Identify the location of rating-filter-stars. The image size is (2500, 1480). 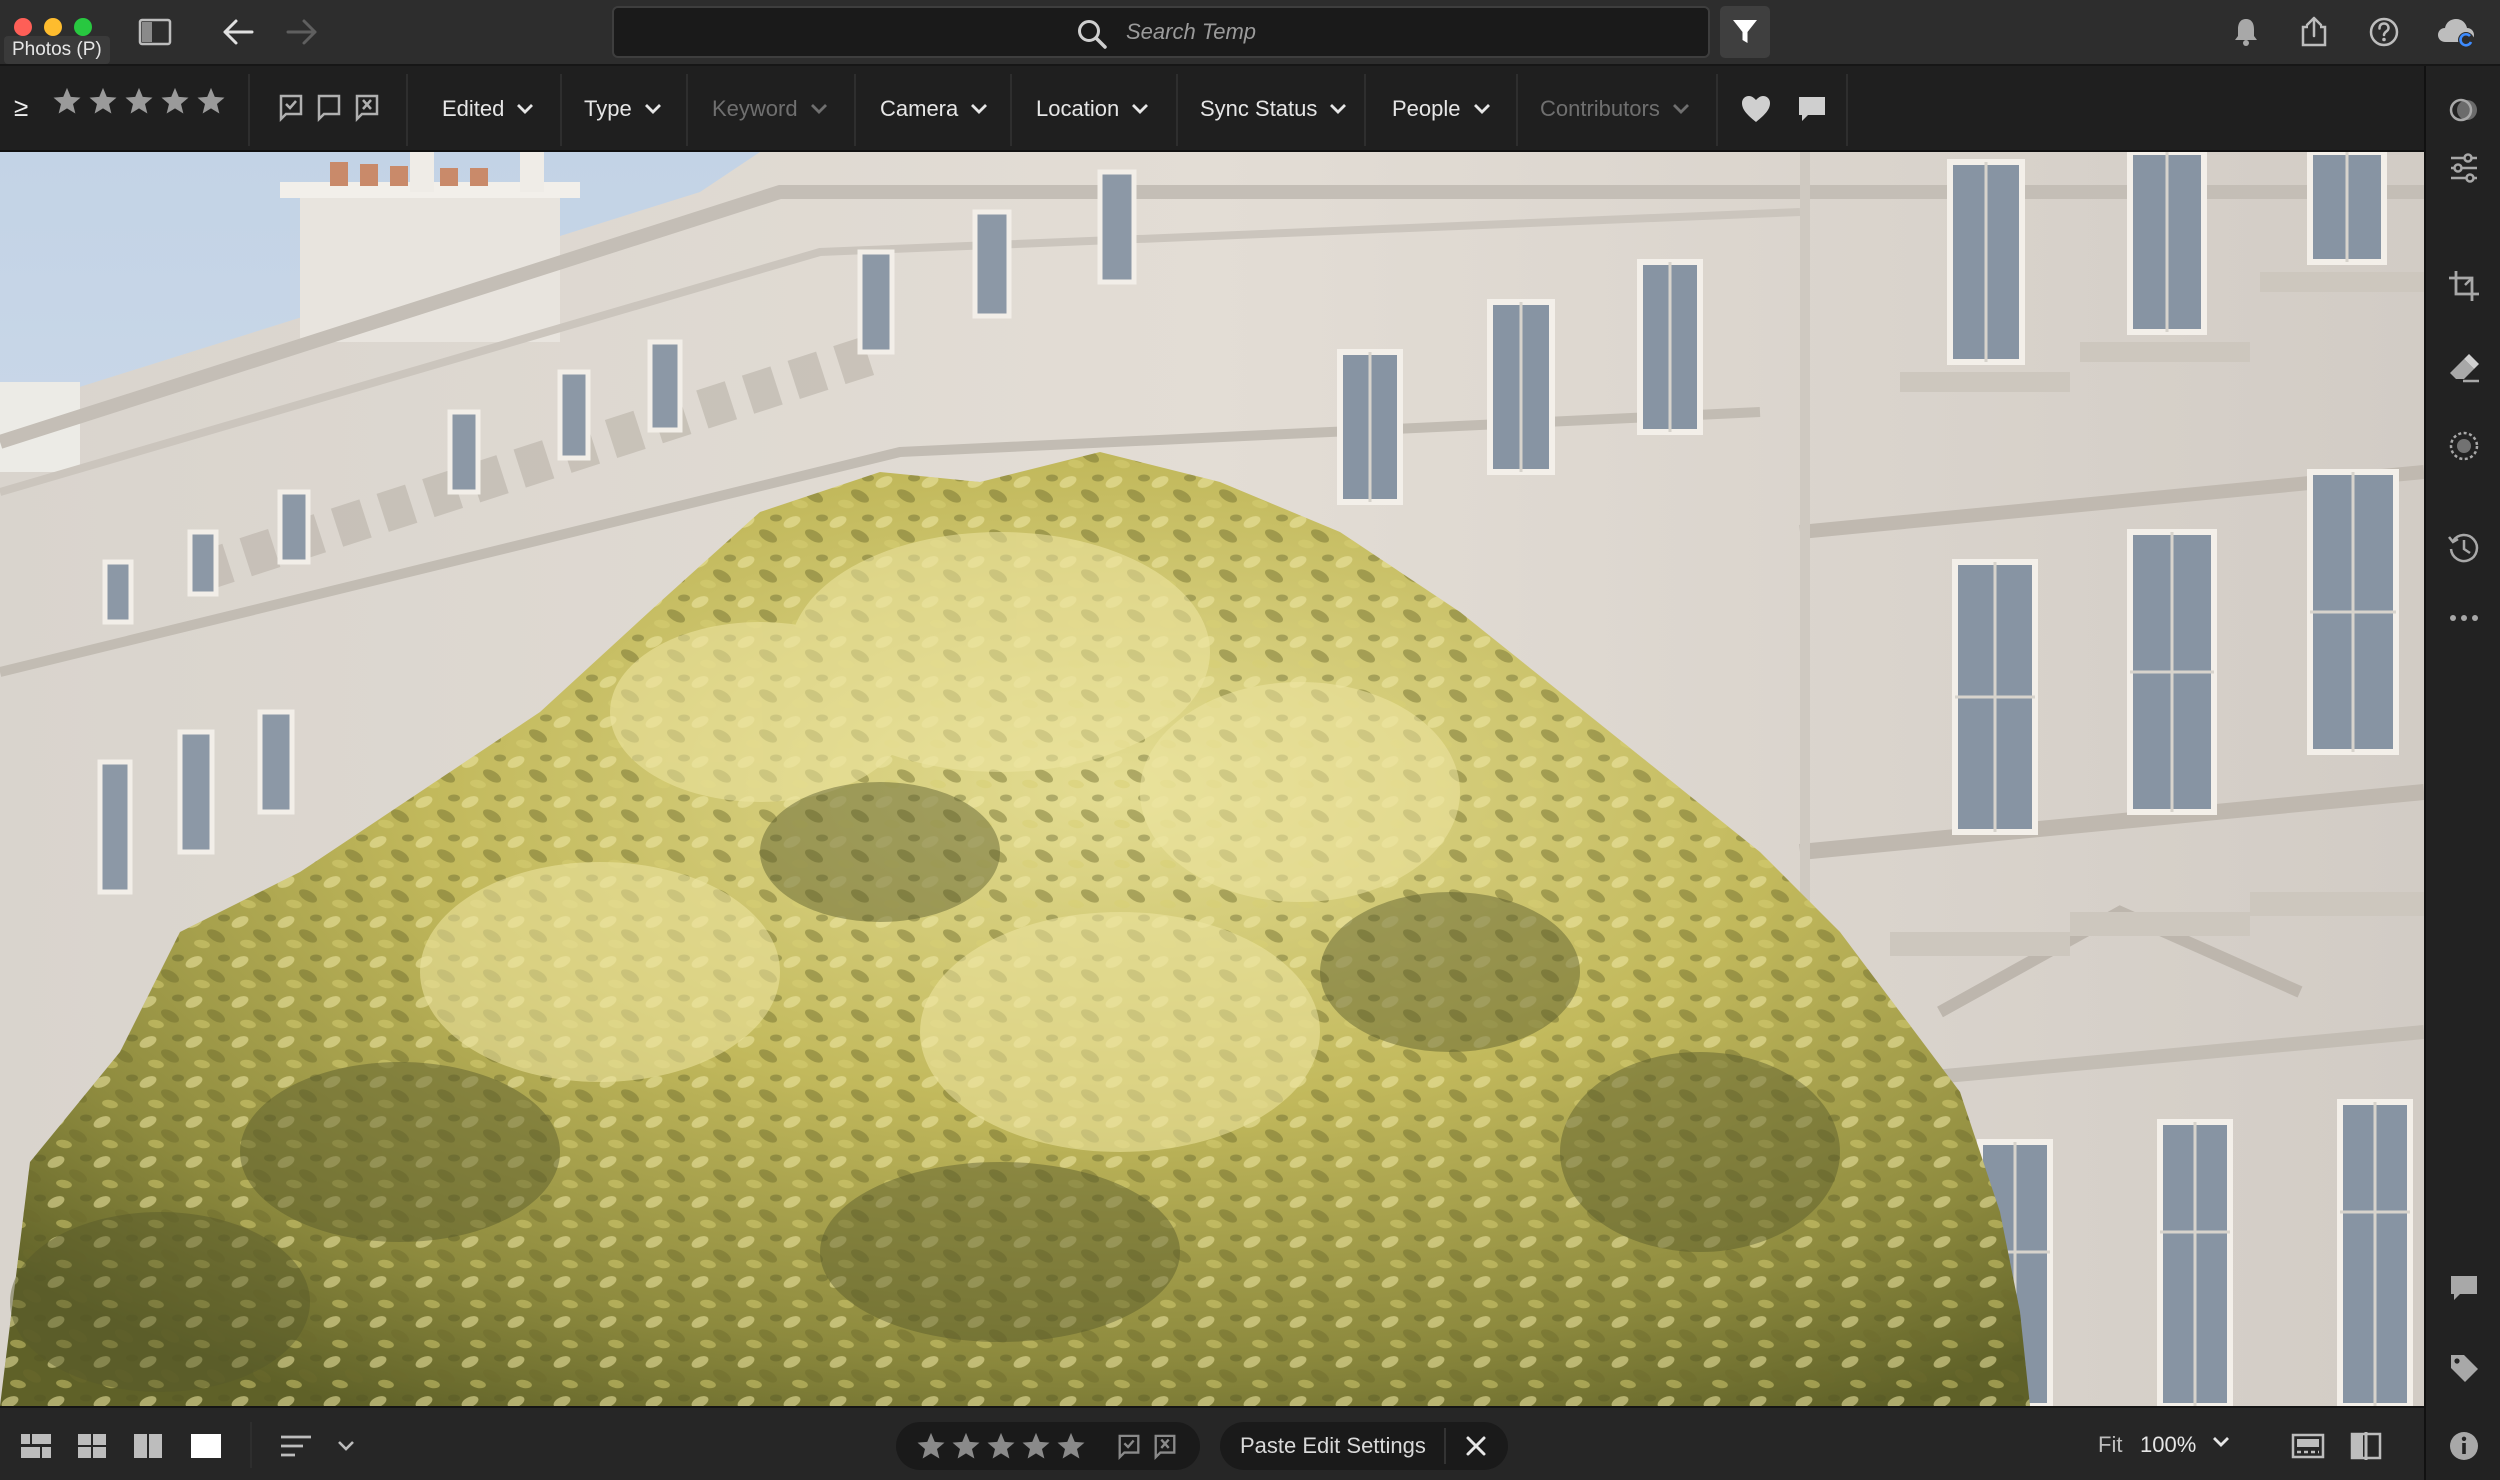
(139, 101).